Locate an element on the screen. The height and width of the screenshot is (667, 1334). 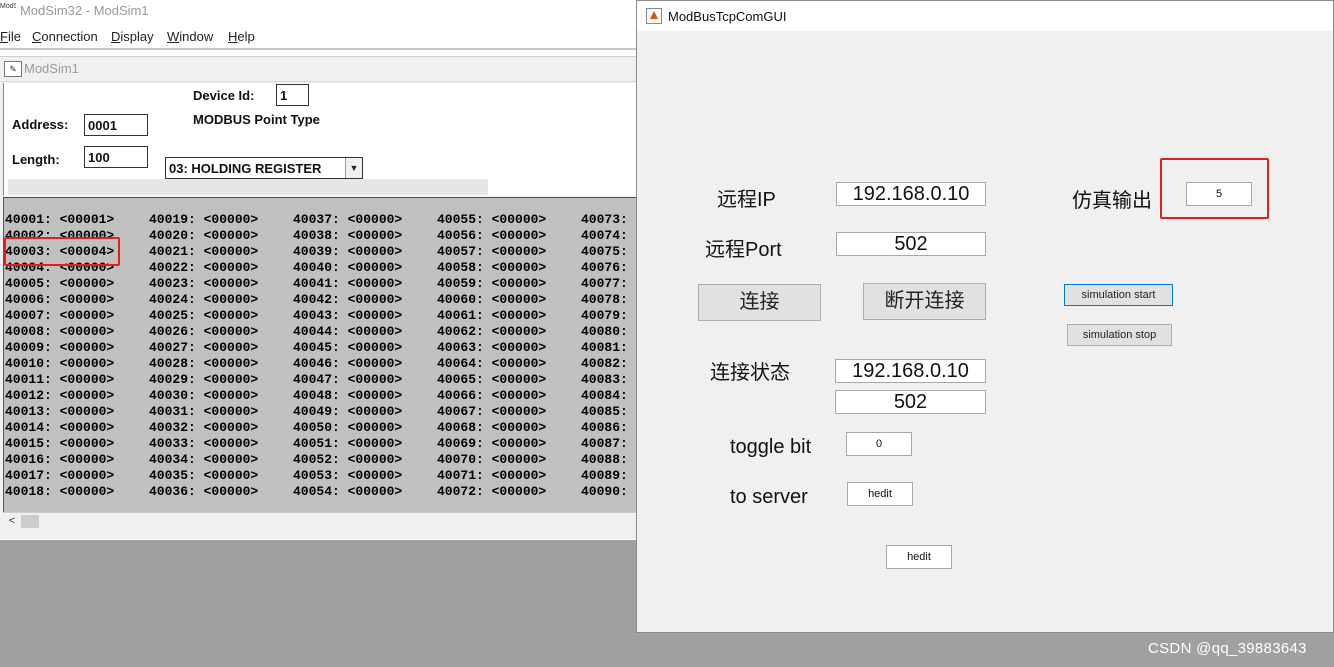
register-cell: 40067: <00000> is located at coordinates (491, 412).